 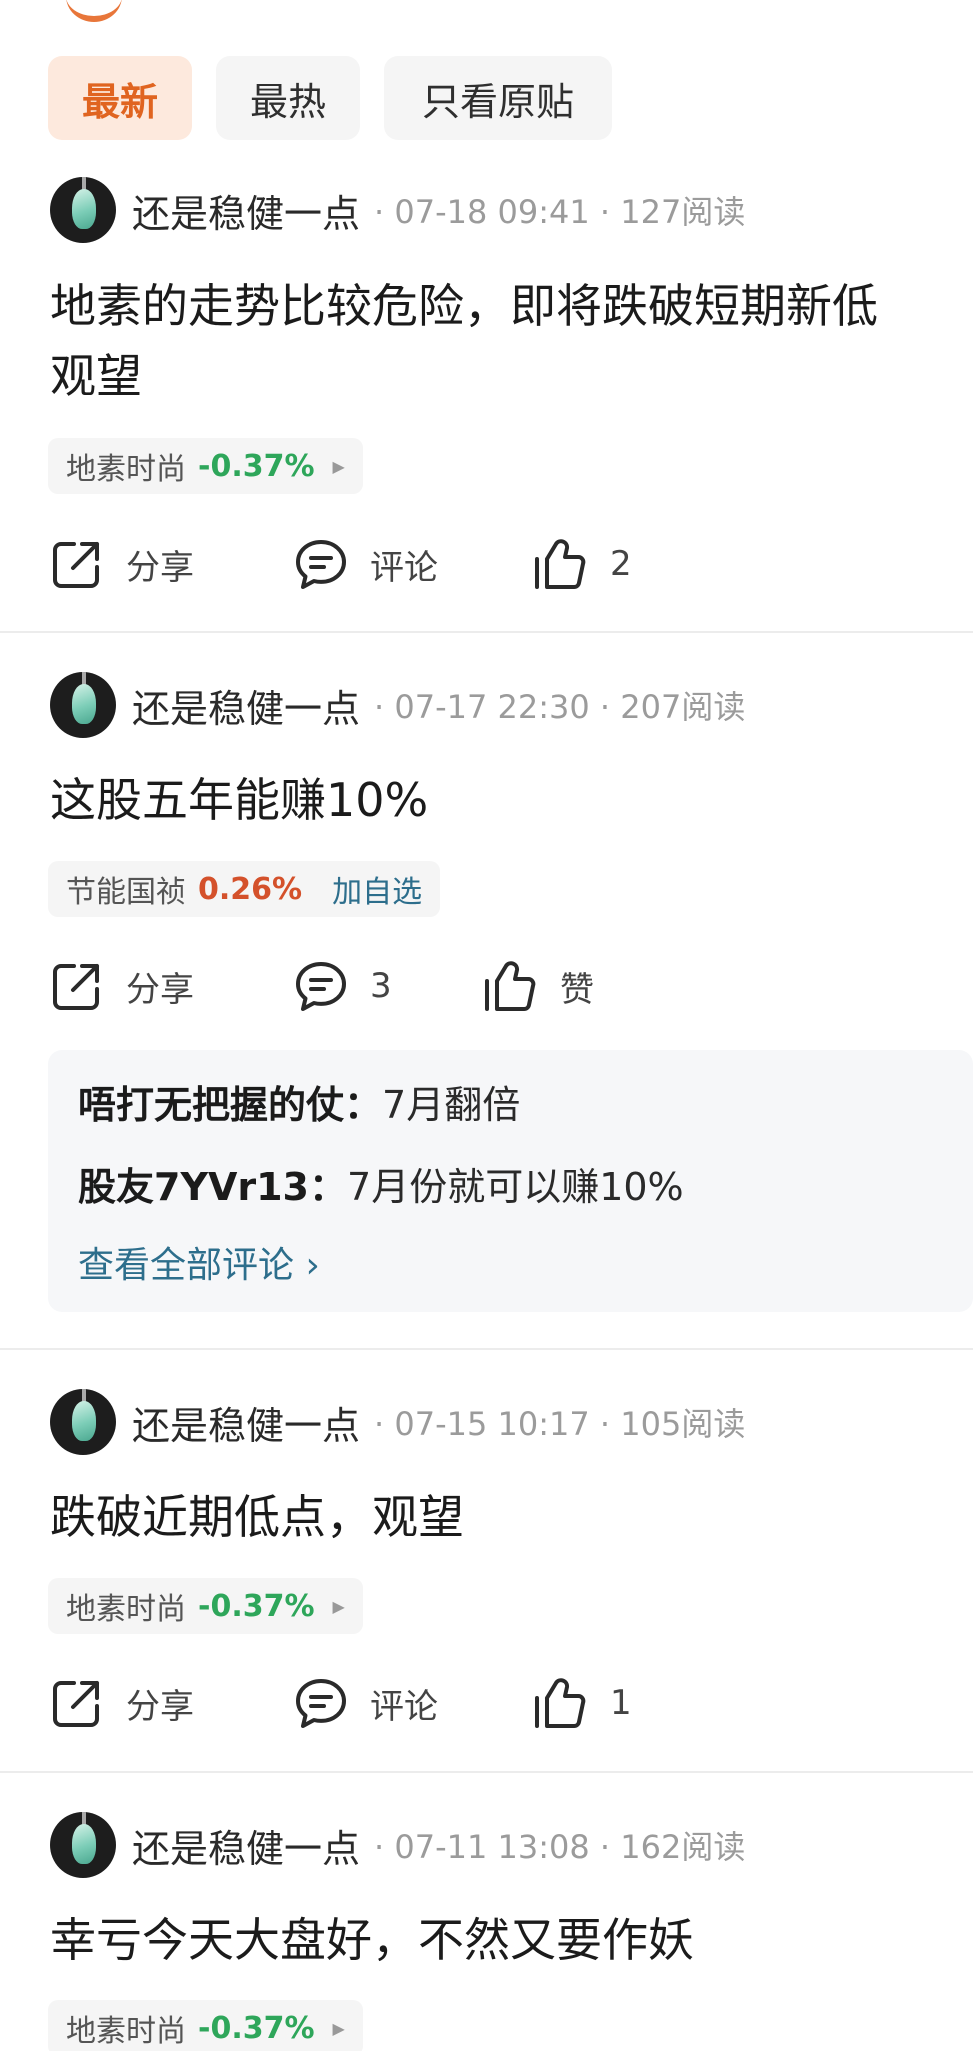 I want to click on add-watchlist-button: 加自选, so click(x=377, y=889).